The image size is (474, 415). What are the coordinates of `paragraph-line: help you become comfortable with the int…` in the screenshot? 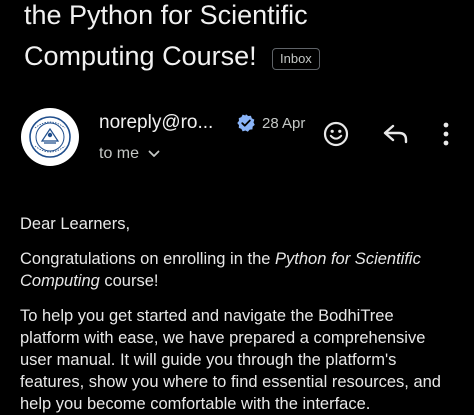 It's located at (195, 404).